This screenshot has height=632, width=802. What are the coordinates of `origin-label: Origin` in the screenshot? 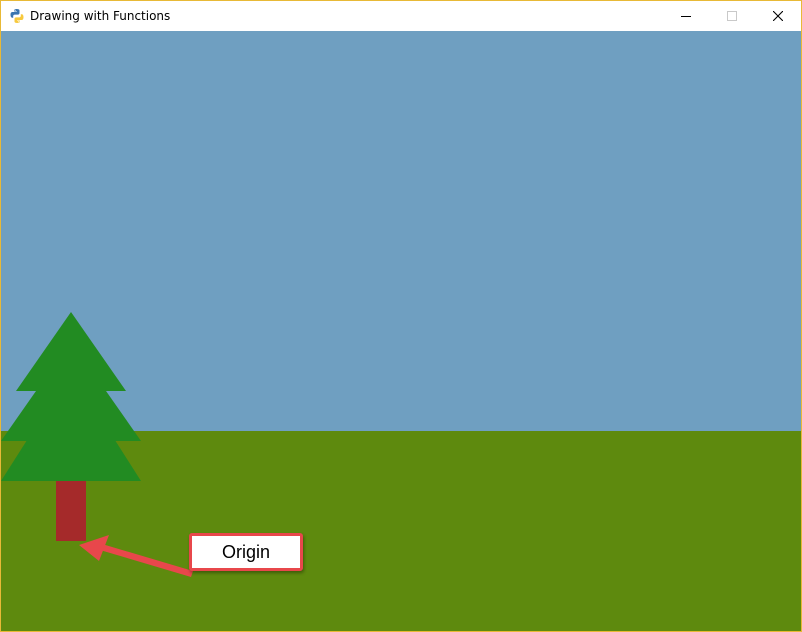 It's located at (245, 552).